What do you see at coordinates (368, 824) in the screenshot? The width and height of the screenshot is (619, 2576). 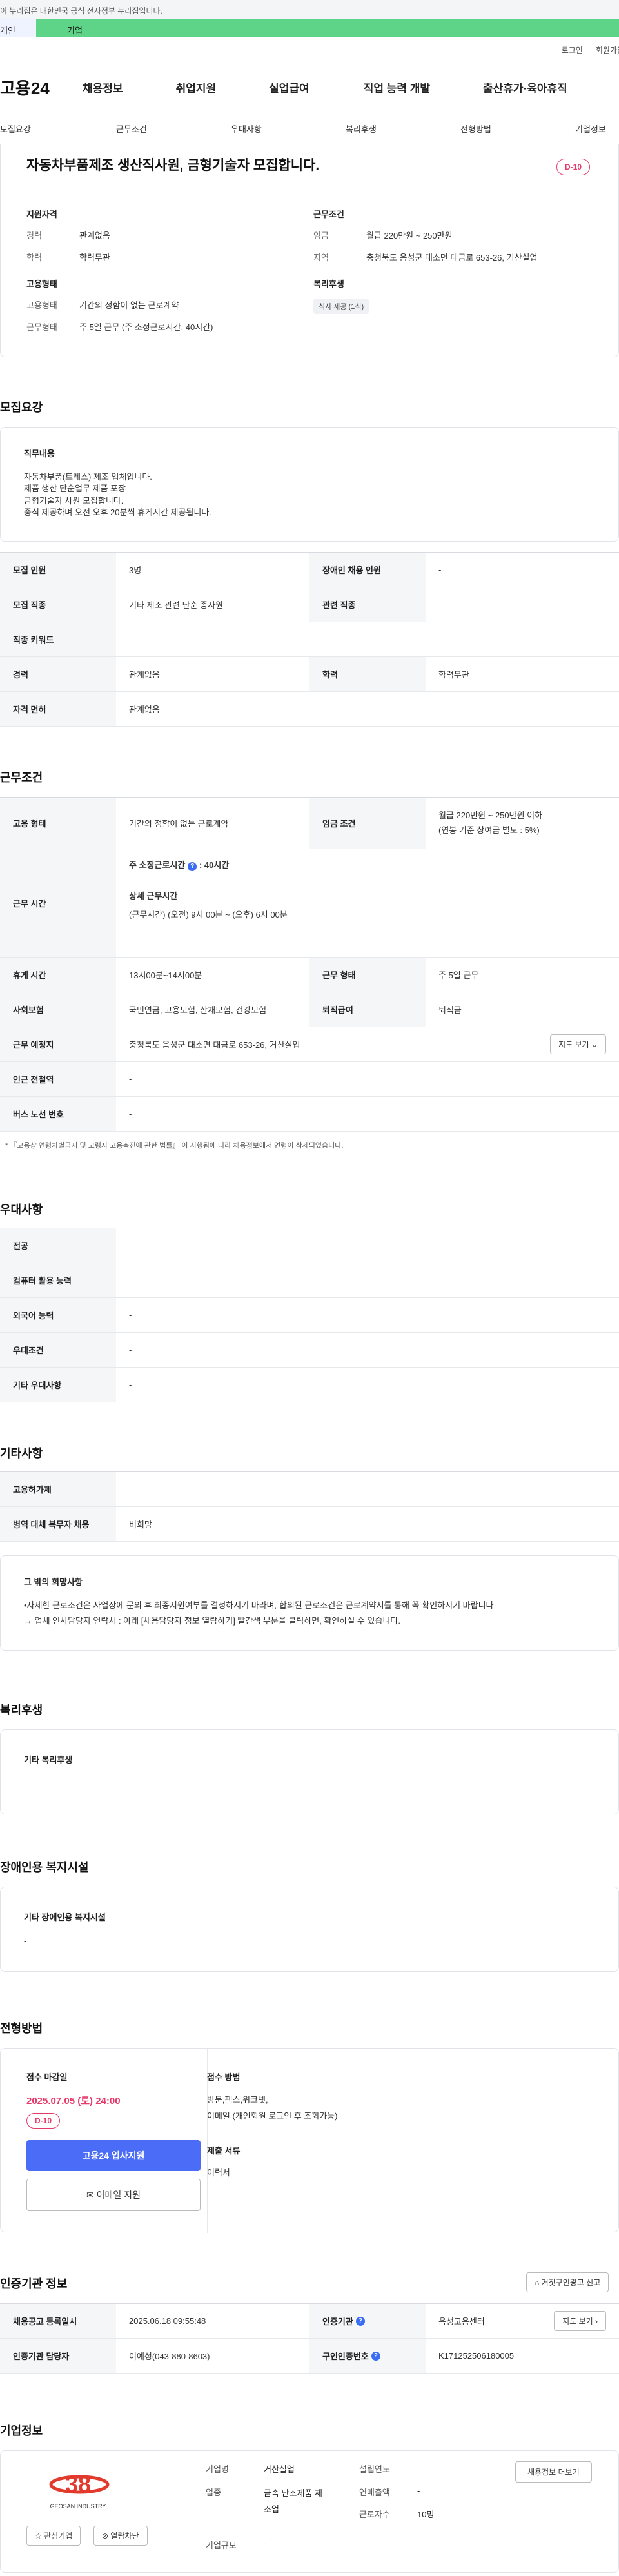 I see `table-header: 임금 조건` at bounding box center [368, 824].